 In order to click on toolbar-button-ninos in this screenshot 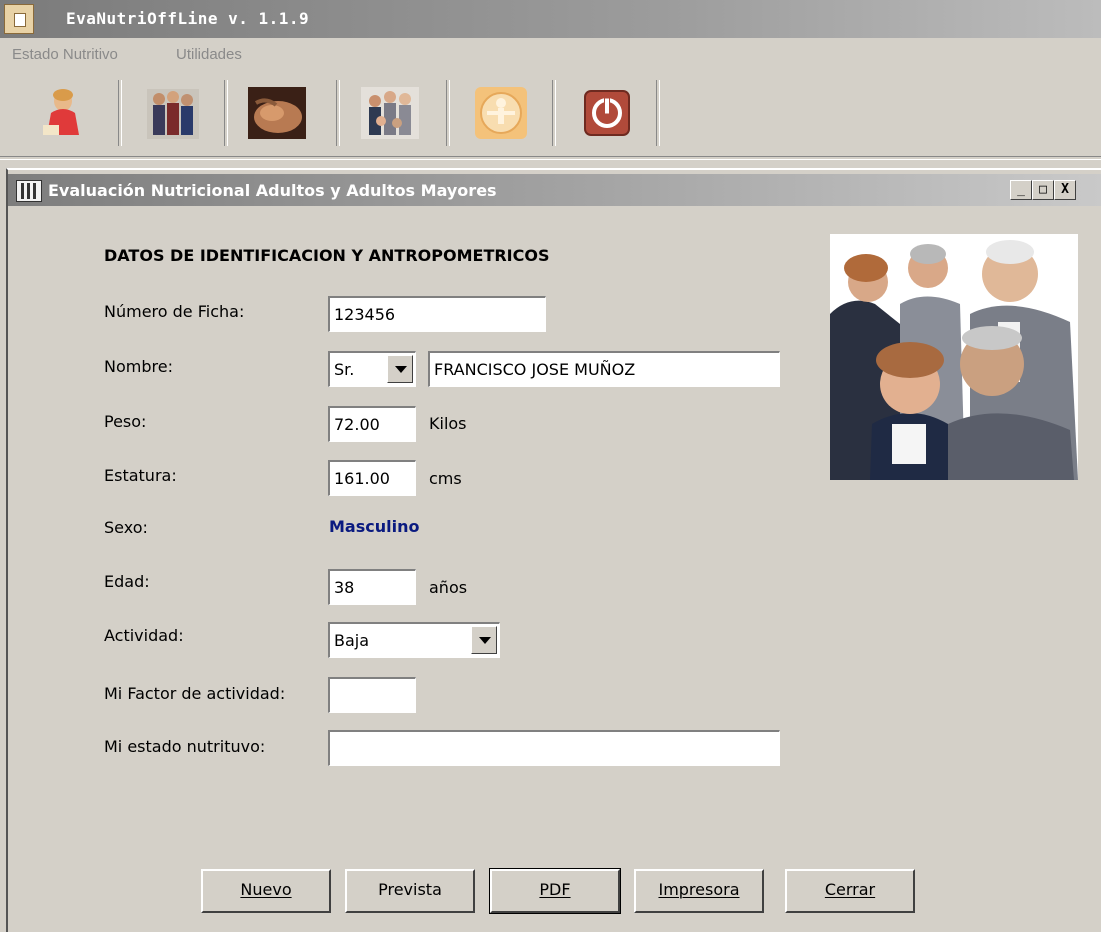, I will do `click(63, 113)`.